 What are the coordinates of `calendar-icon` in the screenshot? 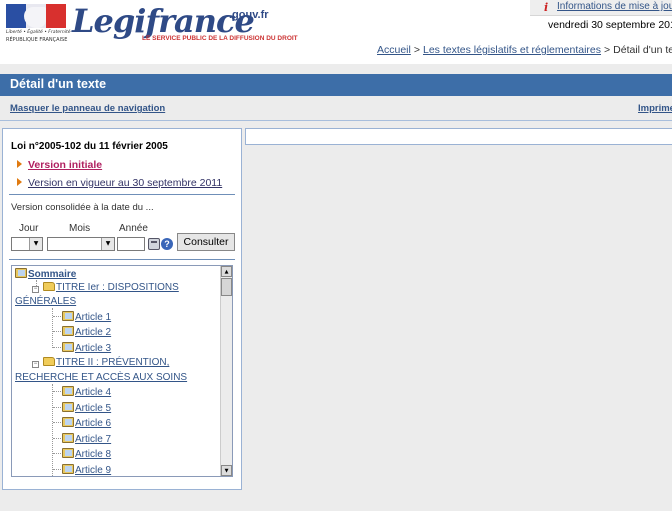 It's located at (154, 244).